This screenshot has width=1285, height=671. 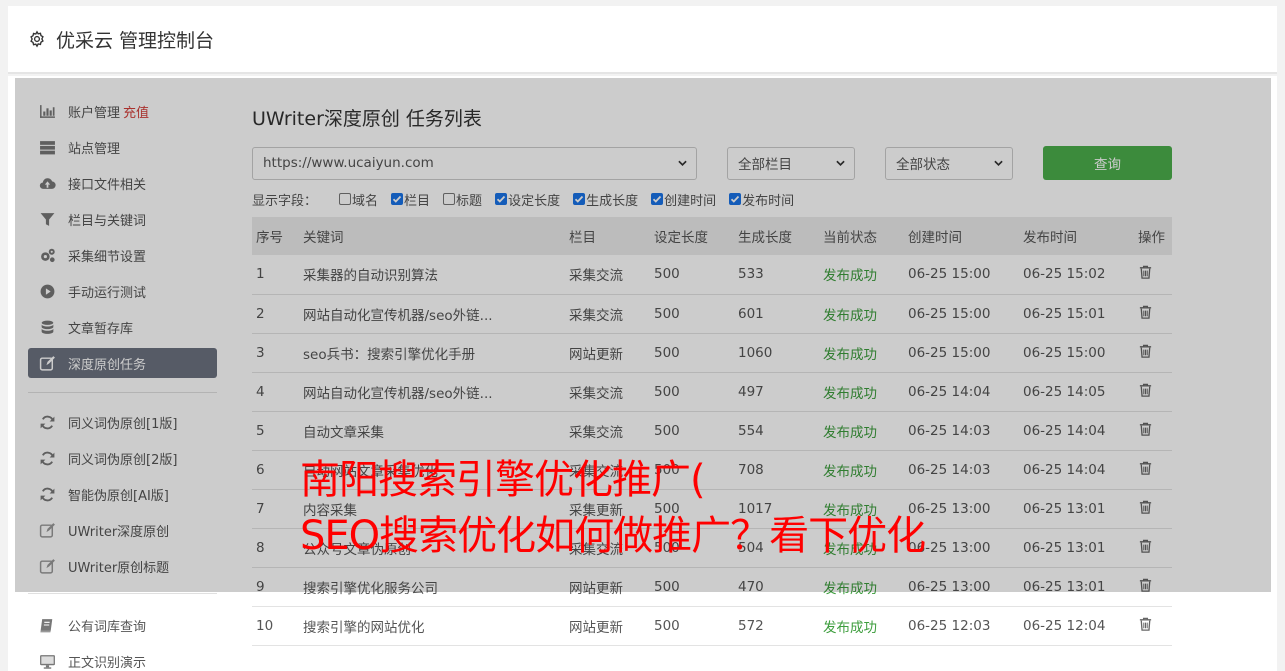 What do you see at coordinates (122, 593) in the screenshot?
I see `sidebar-divider` at bounding box center [122, 593].